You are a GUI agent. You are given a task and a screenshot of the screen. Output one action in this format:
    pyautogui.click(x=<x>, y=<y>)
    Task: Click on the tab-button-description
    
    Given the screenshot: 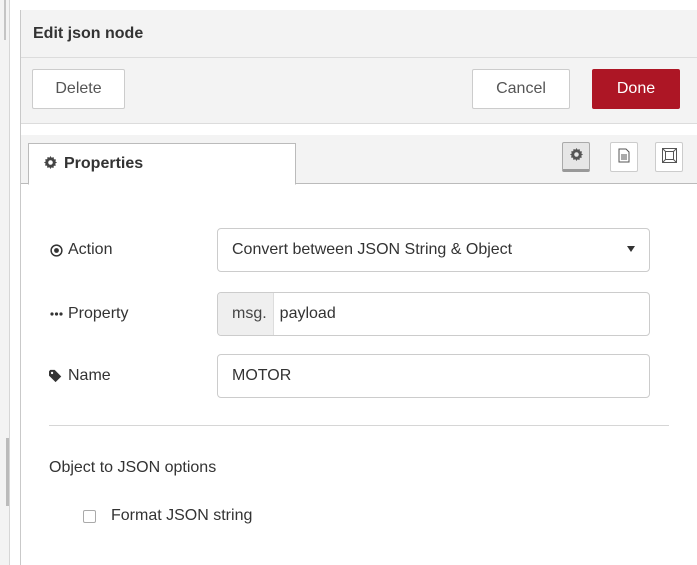 What is the action you would take?
    pyautogui.click(x=624, y=157)
    